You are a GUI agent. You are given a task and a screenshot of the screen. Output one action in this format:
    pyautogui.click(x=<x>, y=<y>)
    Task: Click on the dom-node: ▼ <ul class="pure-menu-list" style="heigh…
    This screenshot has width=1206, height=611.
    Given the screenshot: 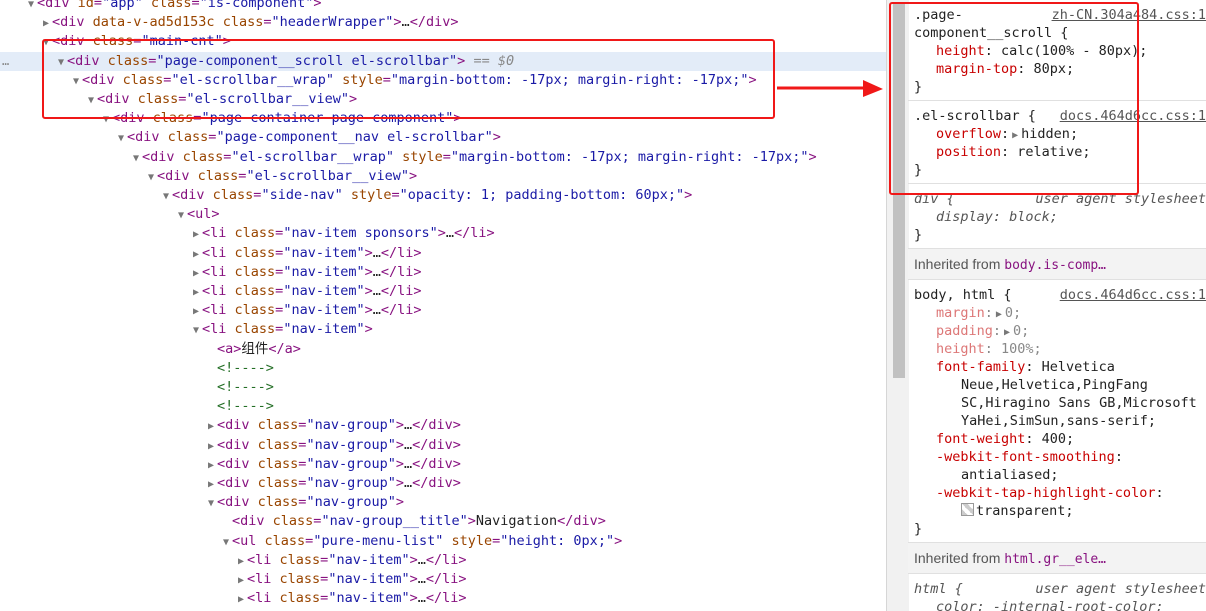 What is the action you would take?
    pyautogui.click(x=443, y=541)
    